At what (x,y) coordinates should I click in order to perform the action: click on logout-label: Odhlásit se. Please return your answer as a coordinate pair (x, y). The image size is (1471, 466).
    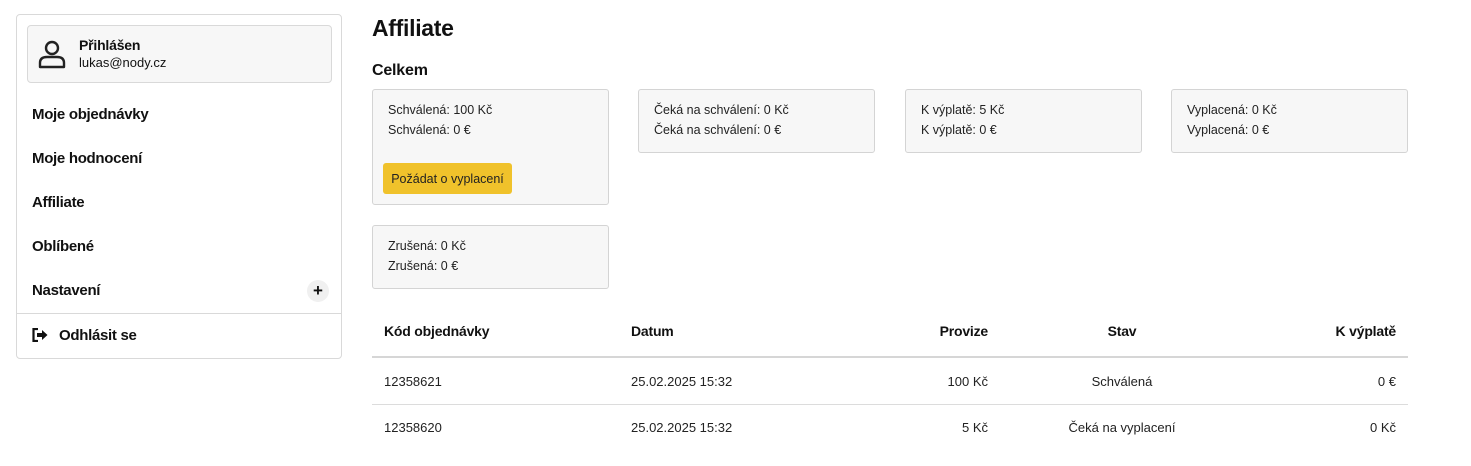
    Looking at the image, I should click on (98, 335).